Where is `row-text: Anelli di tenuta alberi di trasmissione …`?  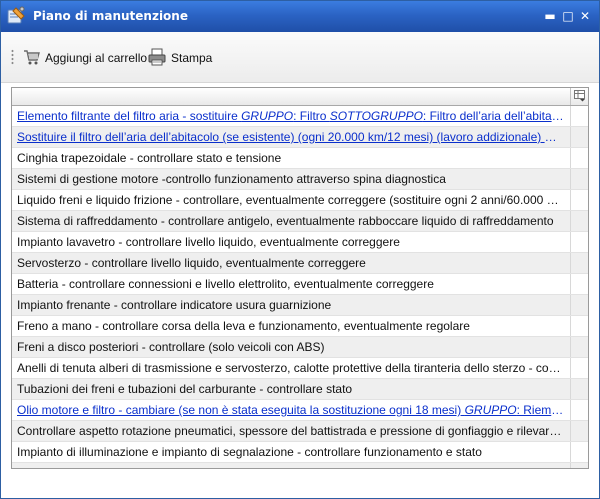
row-text: Anelli di tenuta alberi di trasmissione … is located at coordinates (290, 368).